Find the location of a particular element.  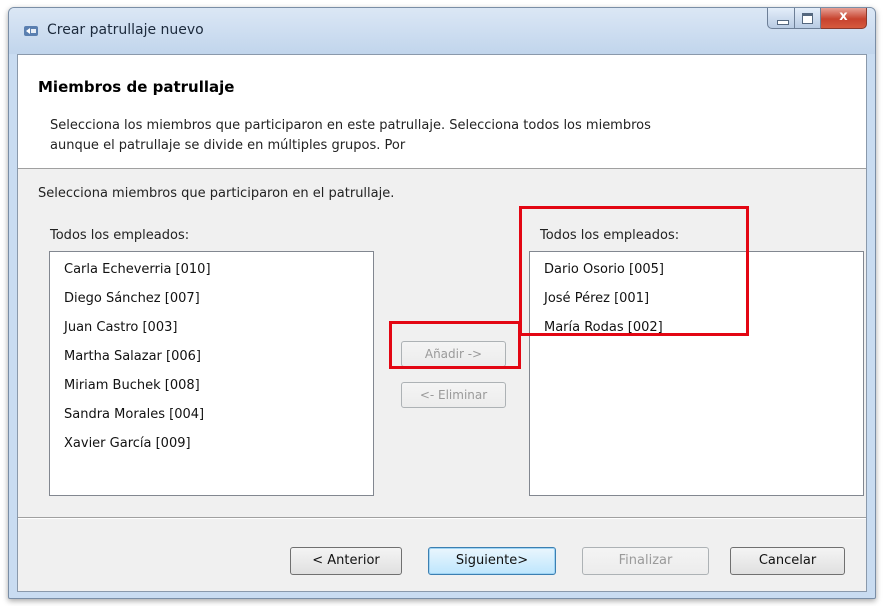

footer-separator is located at coordinates (442, 518).